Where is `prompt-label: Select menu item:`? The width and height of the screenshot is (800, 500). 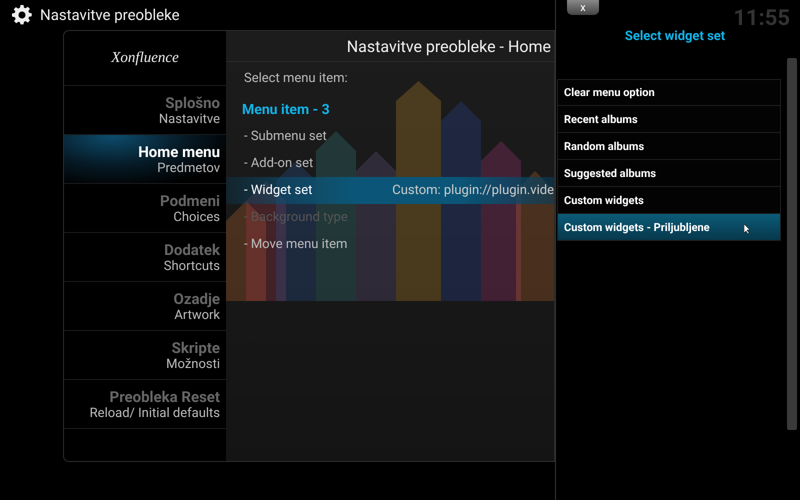
prompt-label: Select menu item: is located at coordinates (296, 79).